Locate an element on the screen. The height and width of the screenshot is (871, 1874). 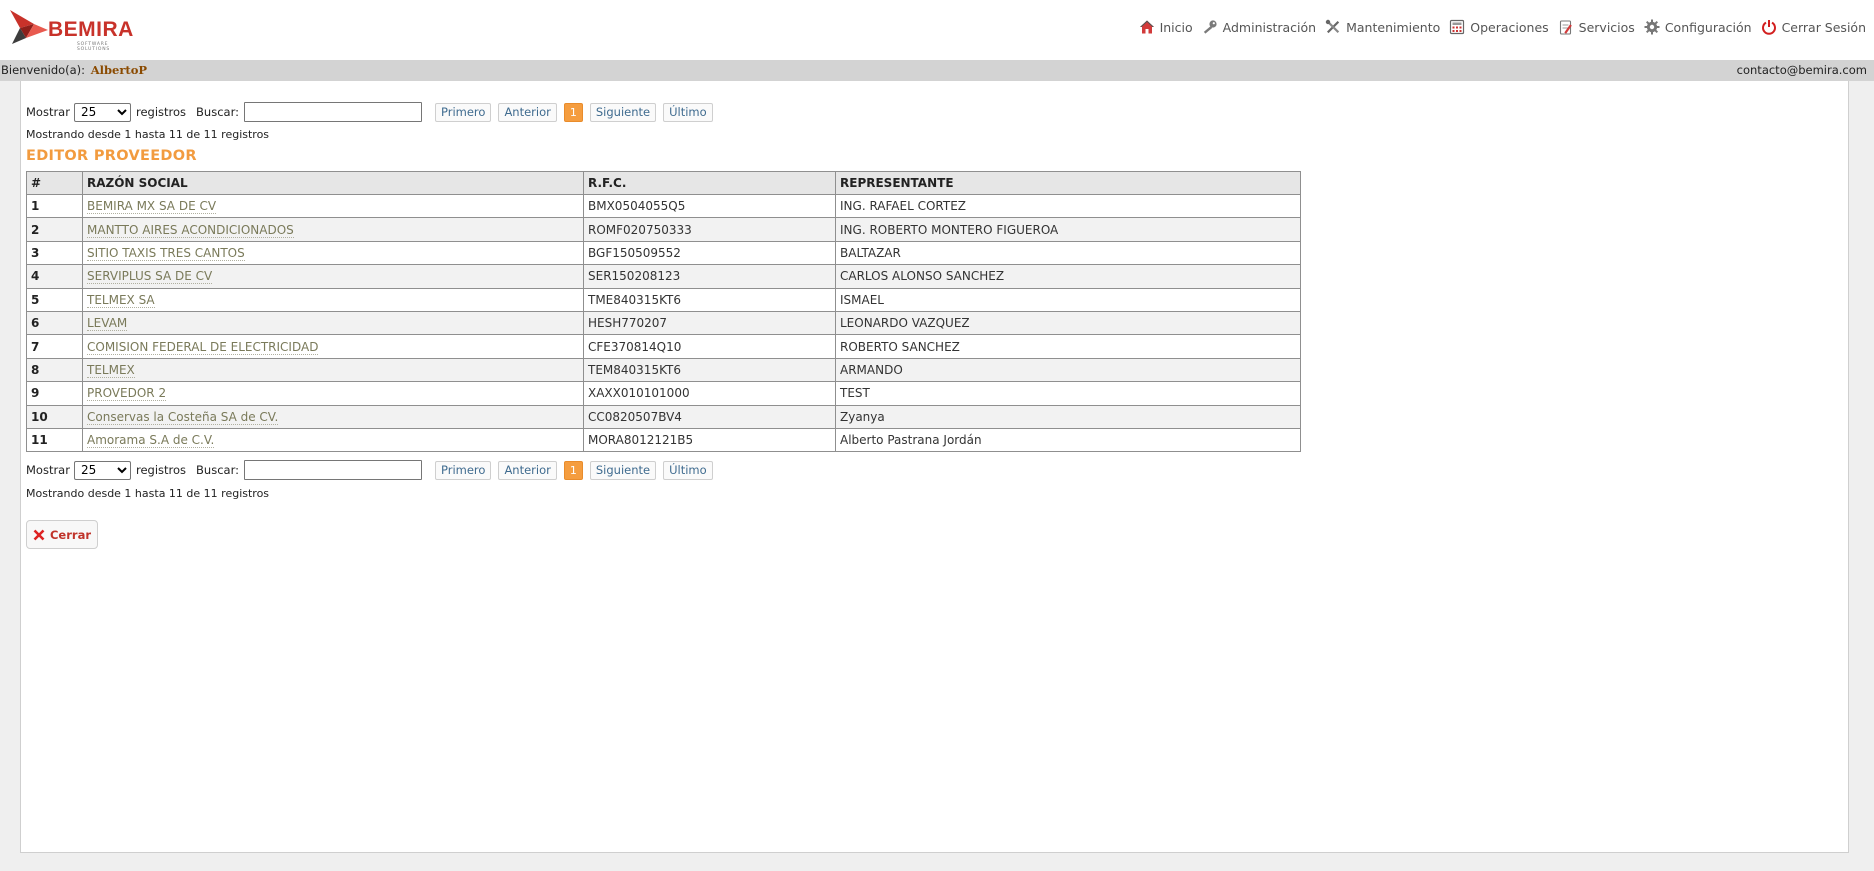
welcome-username: AlbertoP is located at coordinates (119, 70).